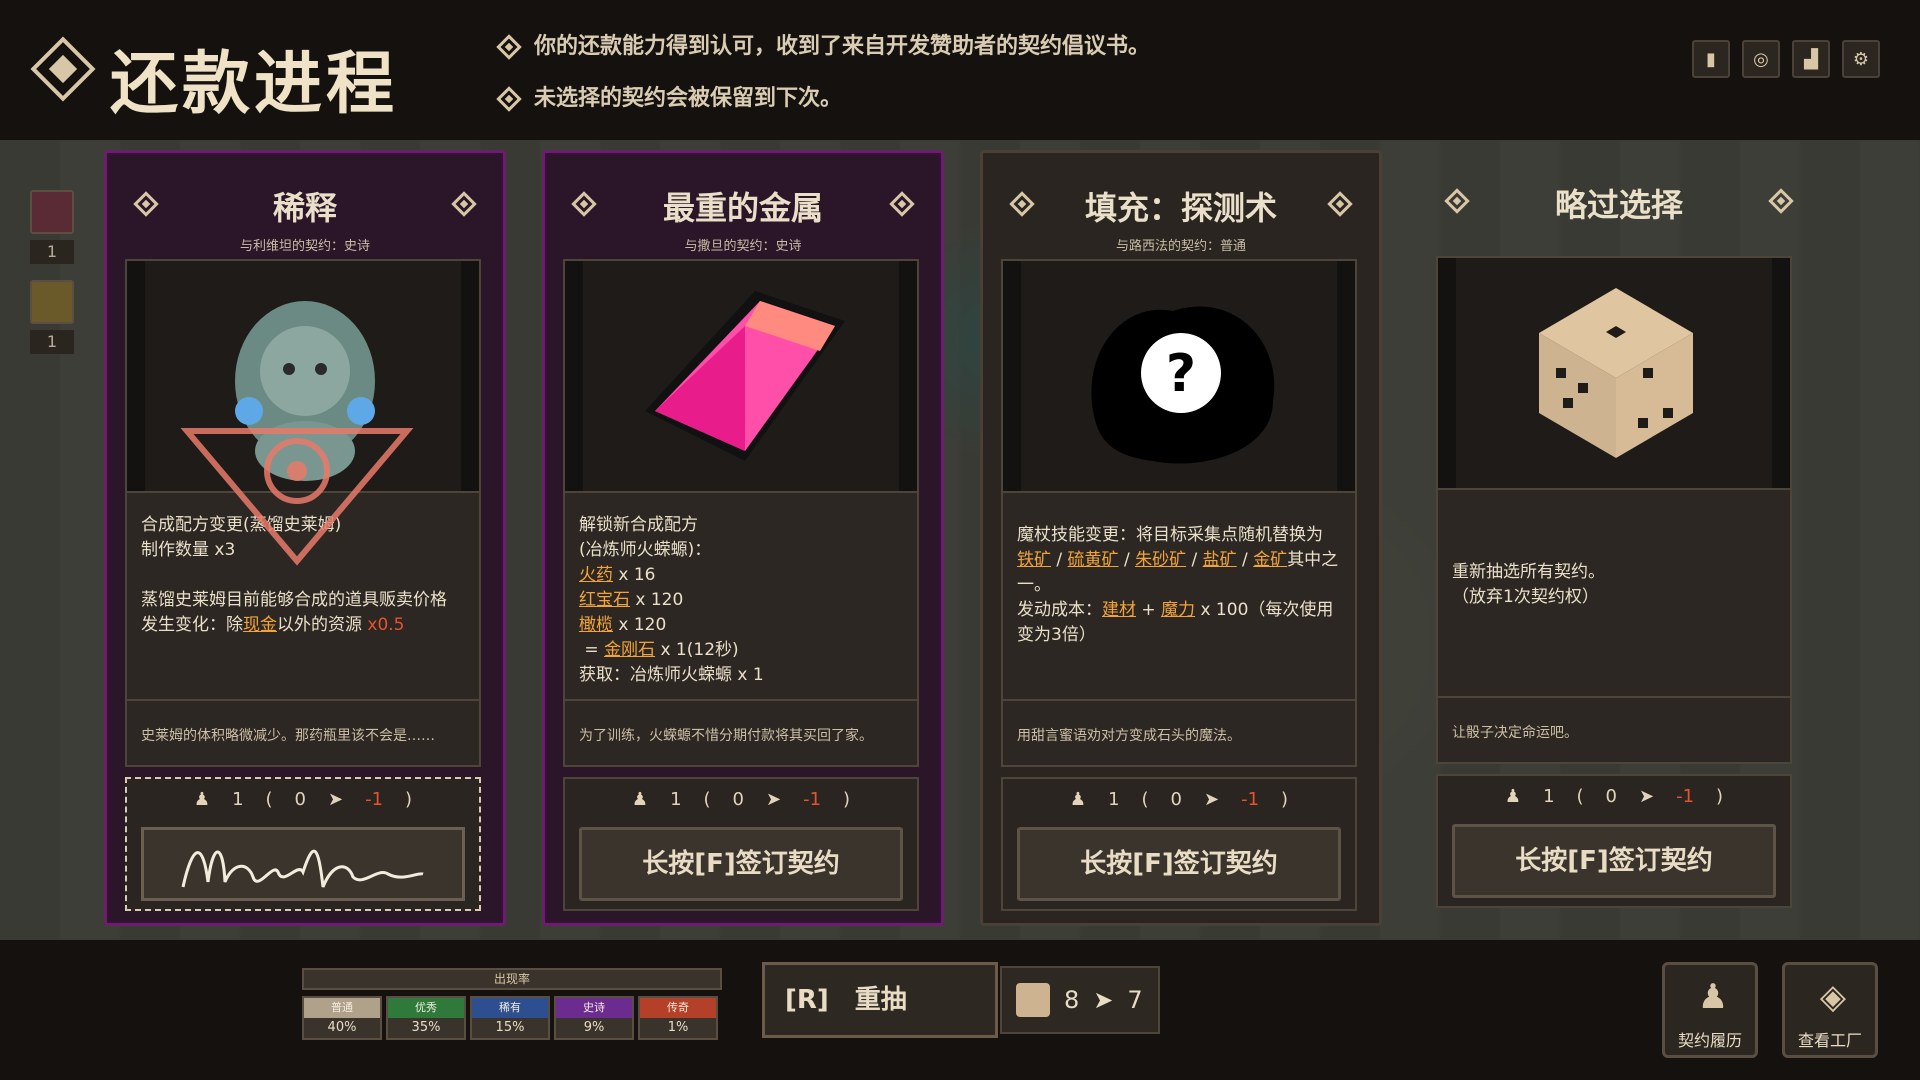  Describe the element at coordinates (744, 575) in the screenshot. I see `ingredient-row: 火药 x 16` at that location.